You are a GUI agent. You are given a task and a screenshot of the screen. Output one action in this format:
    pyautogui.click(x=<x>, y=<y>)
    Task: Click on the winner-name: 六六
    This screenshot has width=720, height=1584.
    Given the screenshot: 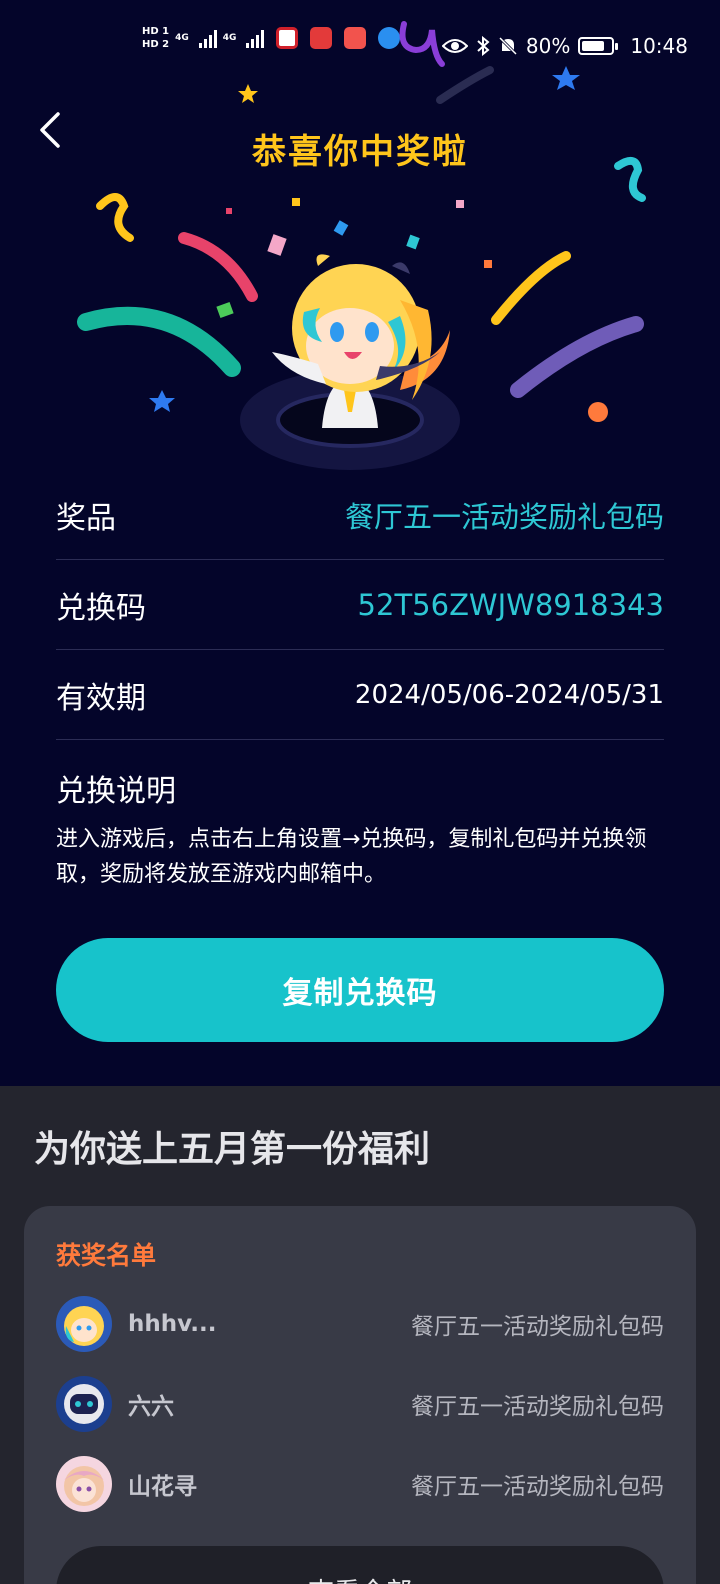 What is the action you would take?
    pyautogui.click(x=151, y=1407)
    